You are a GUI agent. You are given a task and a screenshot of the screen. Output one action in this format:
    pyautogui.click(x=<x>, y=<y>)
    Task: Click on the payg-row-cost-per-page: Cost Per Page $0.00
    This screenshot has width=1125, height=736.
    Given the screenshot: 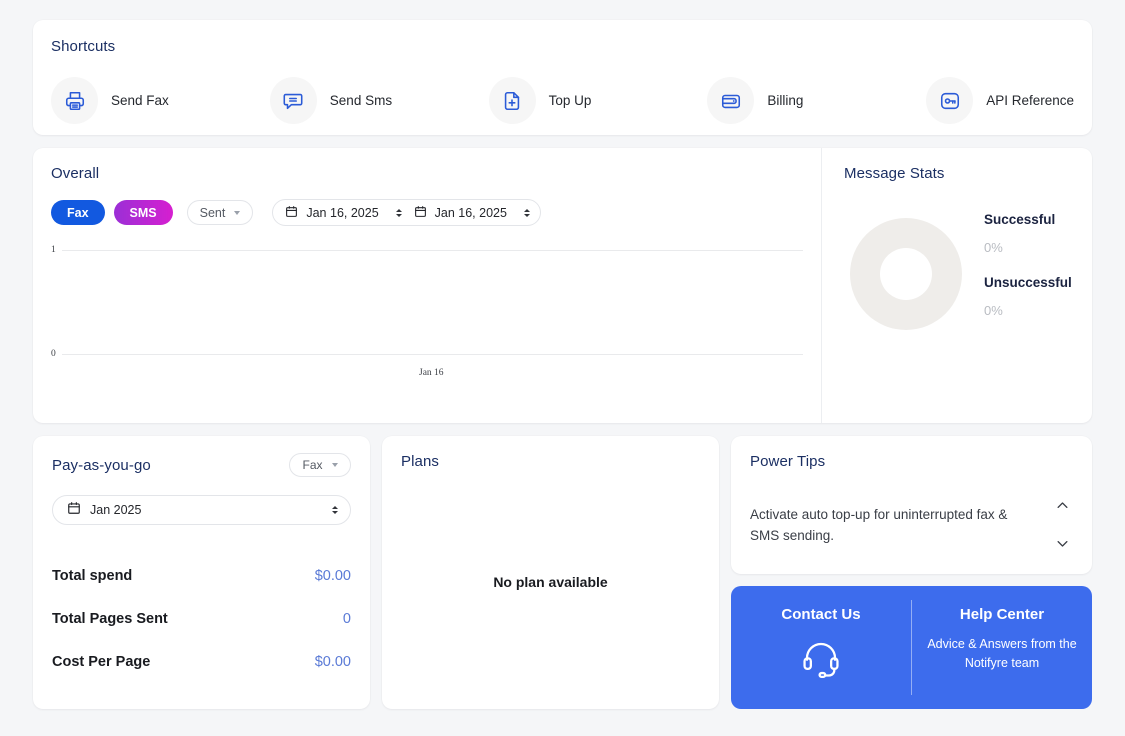 What is the action you would take?
    pyautogui.click(x=201, y=662)
    